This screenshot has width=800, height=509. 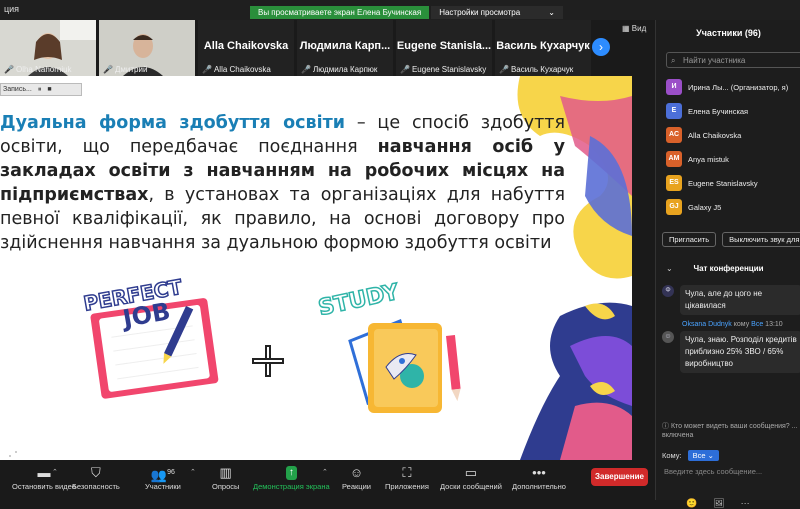 I want to click on video-tile: Людмила Карп... 🎤 Людмила Карпюк, so click(x=345, y=48).